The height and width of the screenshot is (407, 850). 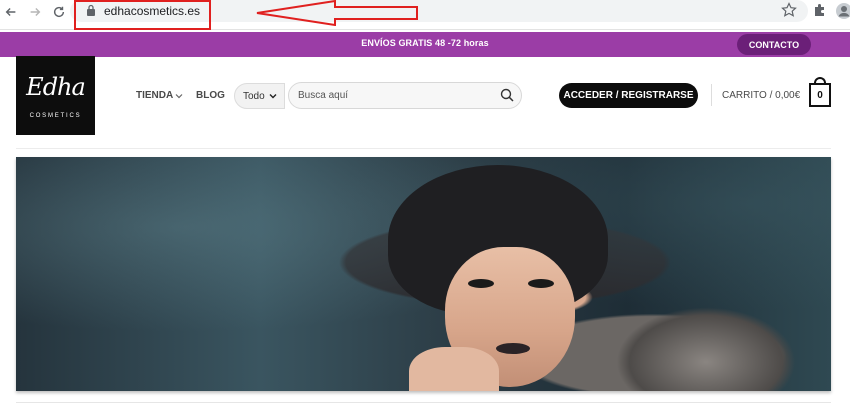 I want to click on nav-tienda-label: TIENDA, so click(x=155, y=95).